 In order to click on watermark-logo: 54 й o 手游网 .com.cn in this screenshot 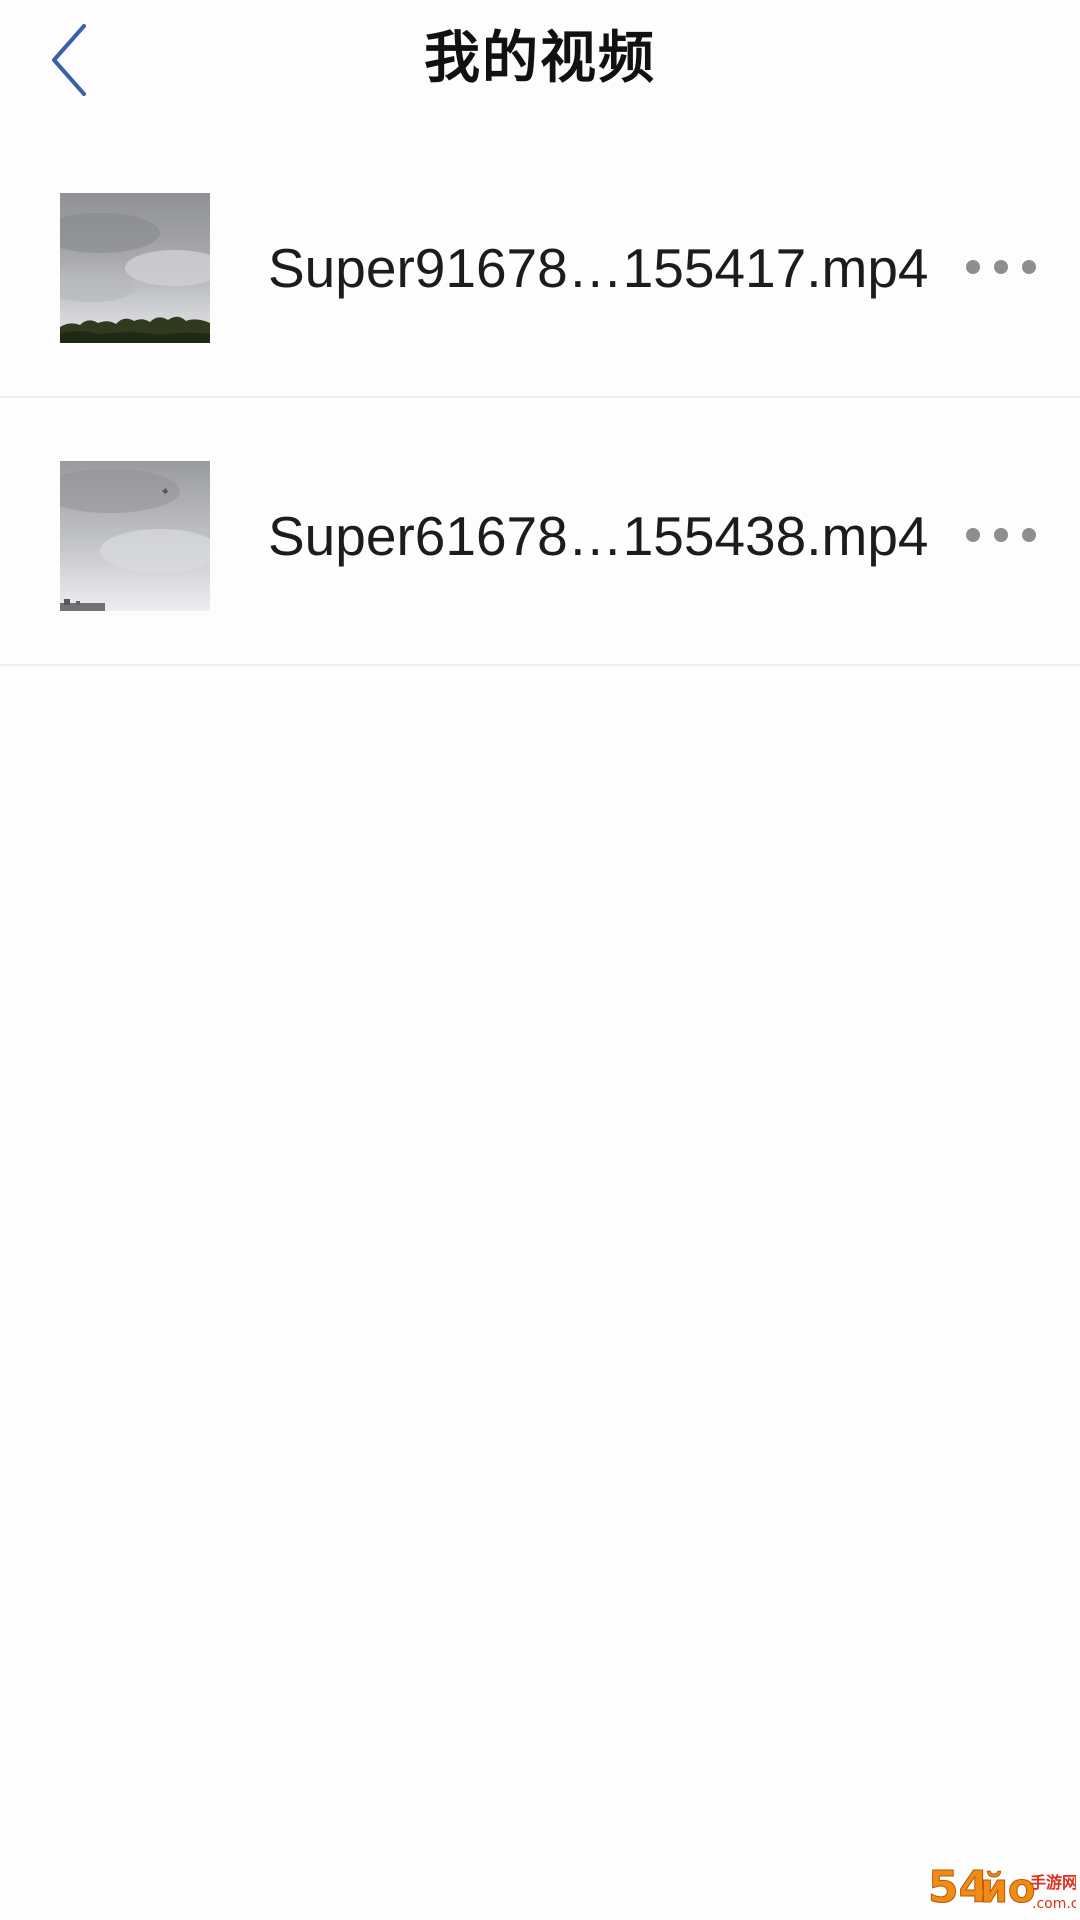, I will do `click(1001, 1887)`.